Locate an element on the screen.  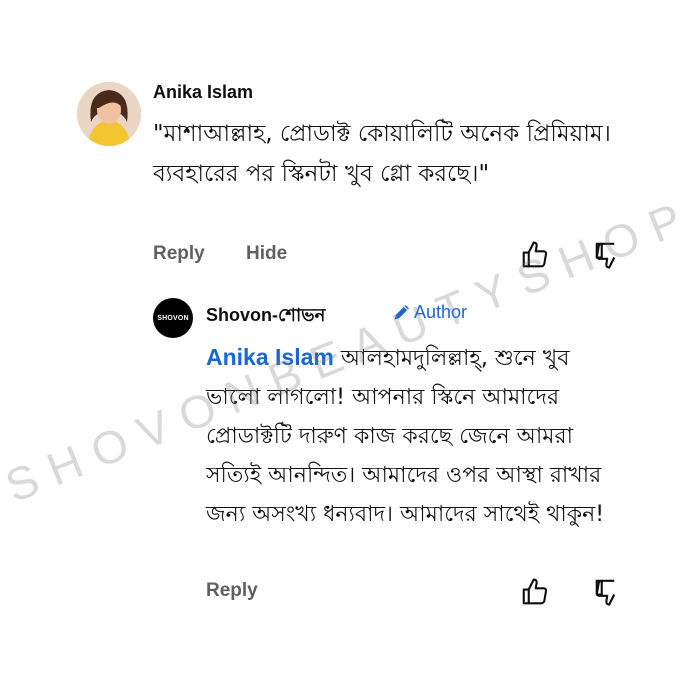
comment-actions: Reply Hide is located at coordinates (238, 254).